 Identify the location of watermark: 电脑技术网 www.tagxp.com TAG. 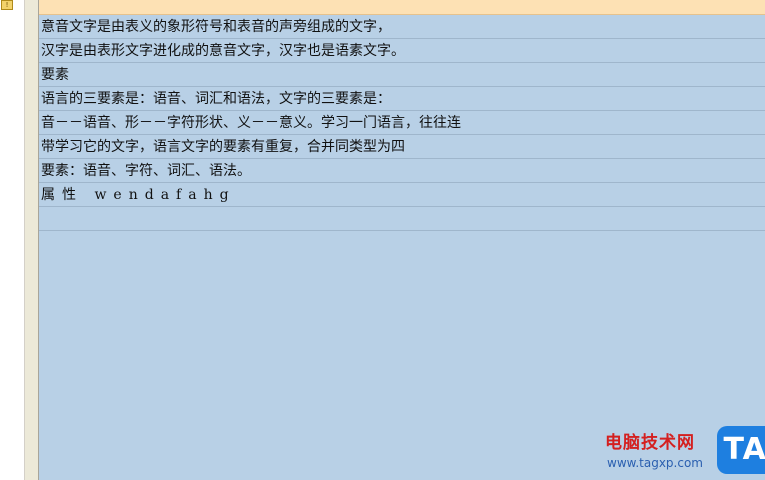
(682, 450).